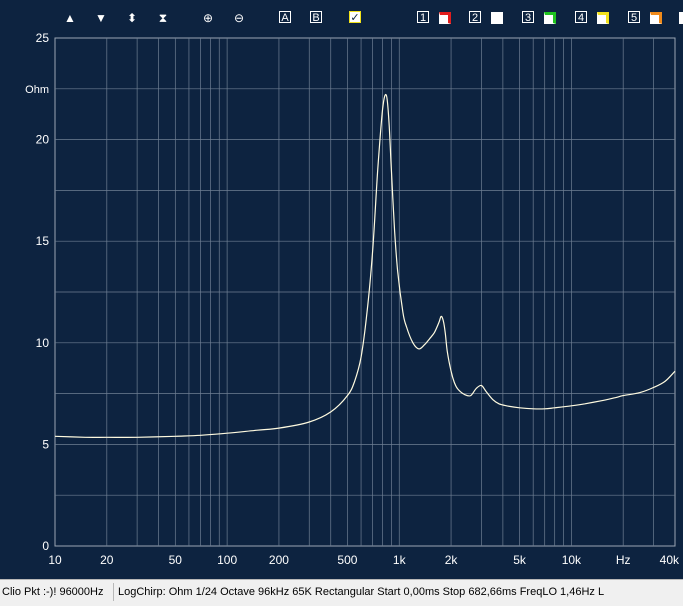  What do you see at coordinates (176, 560) in the screenshot?
I see `x-tick-label: 50` at bounding box center [176, 560].